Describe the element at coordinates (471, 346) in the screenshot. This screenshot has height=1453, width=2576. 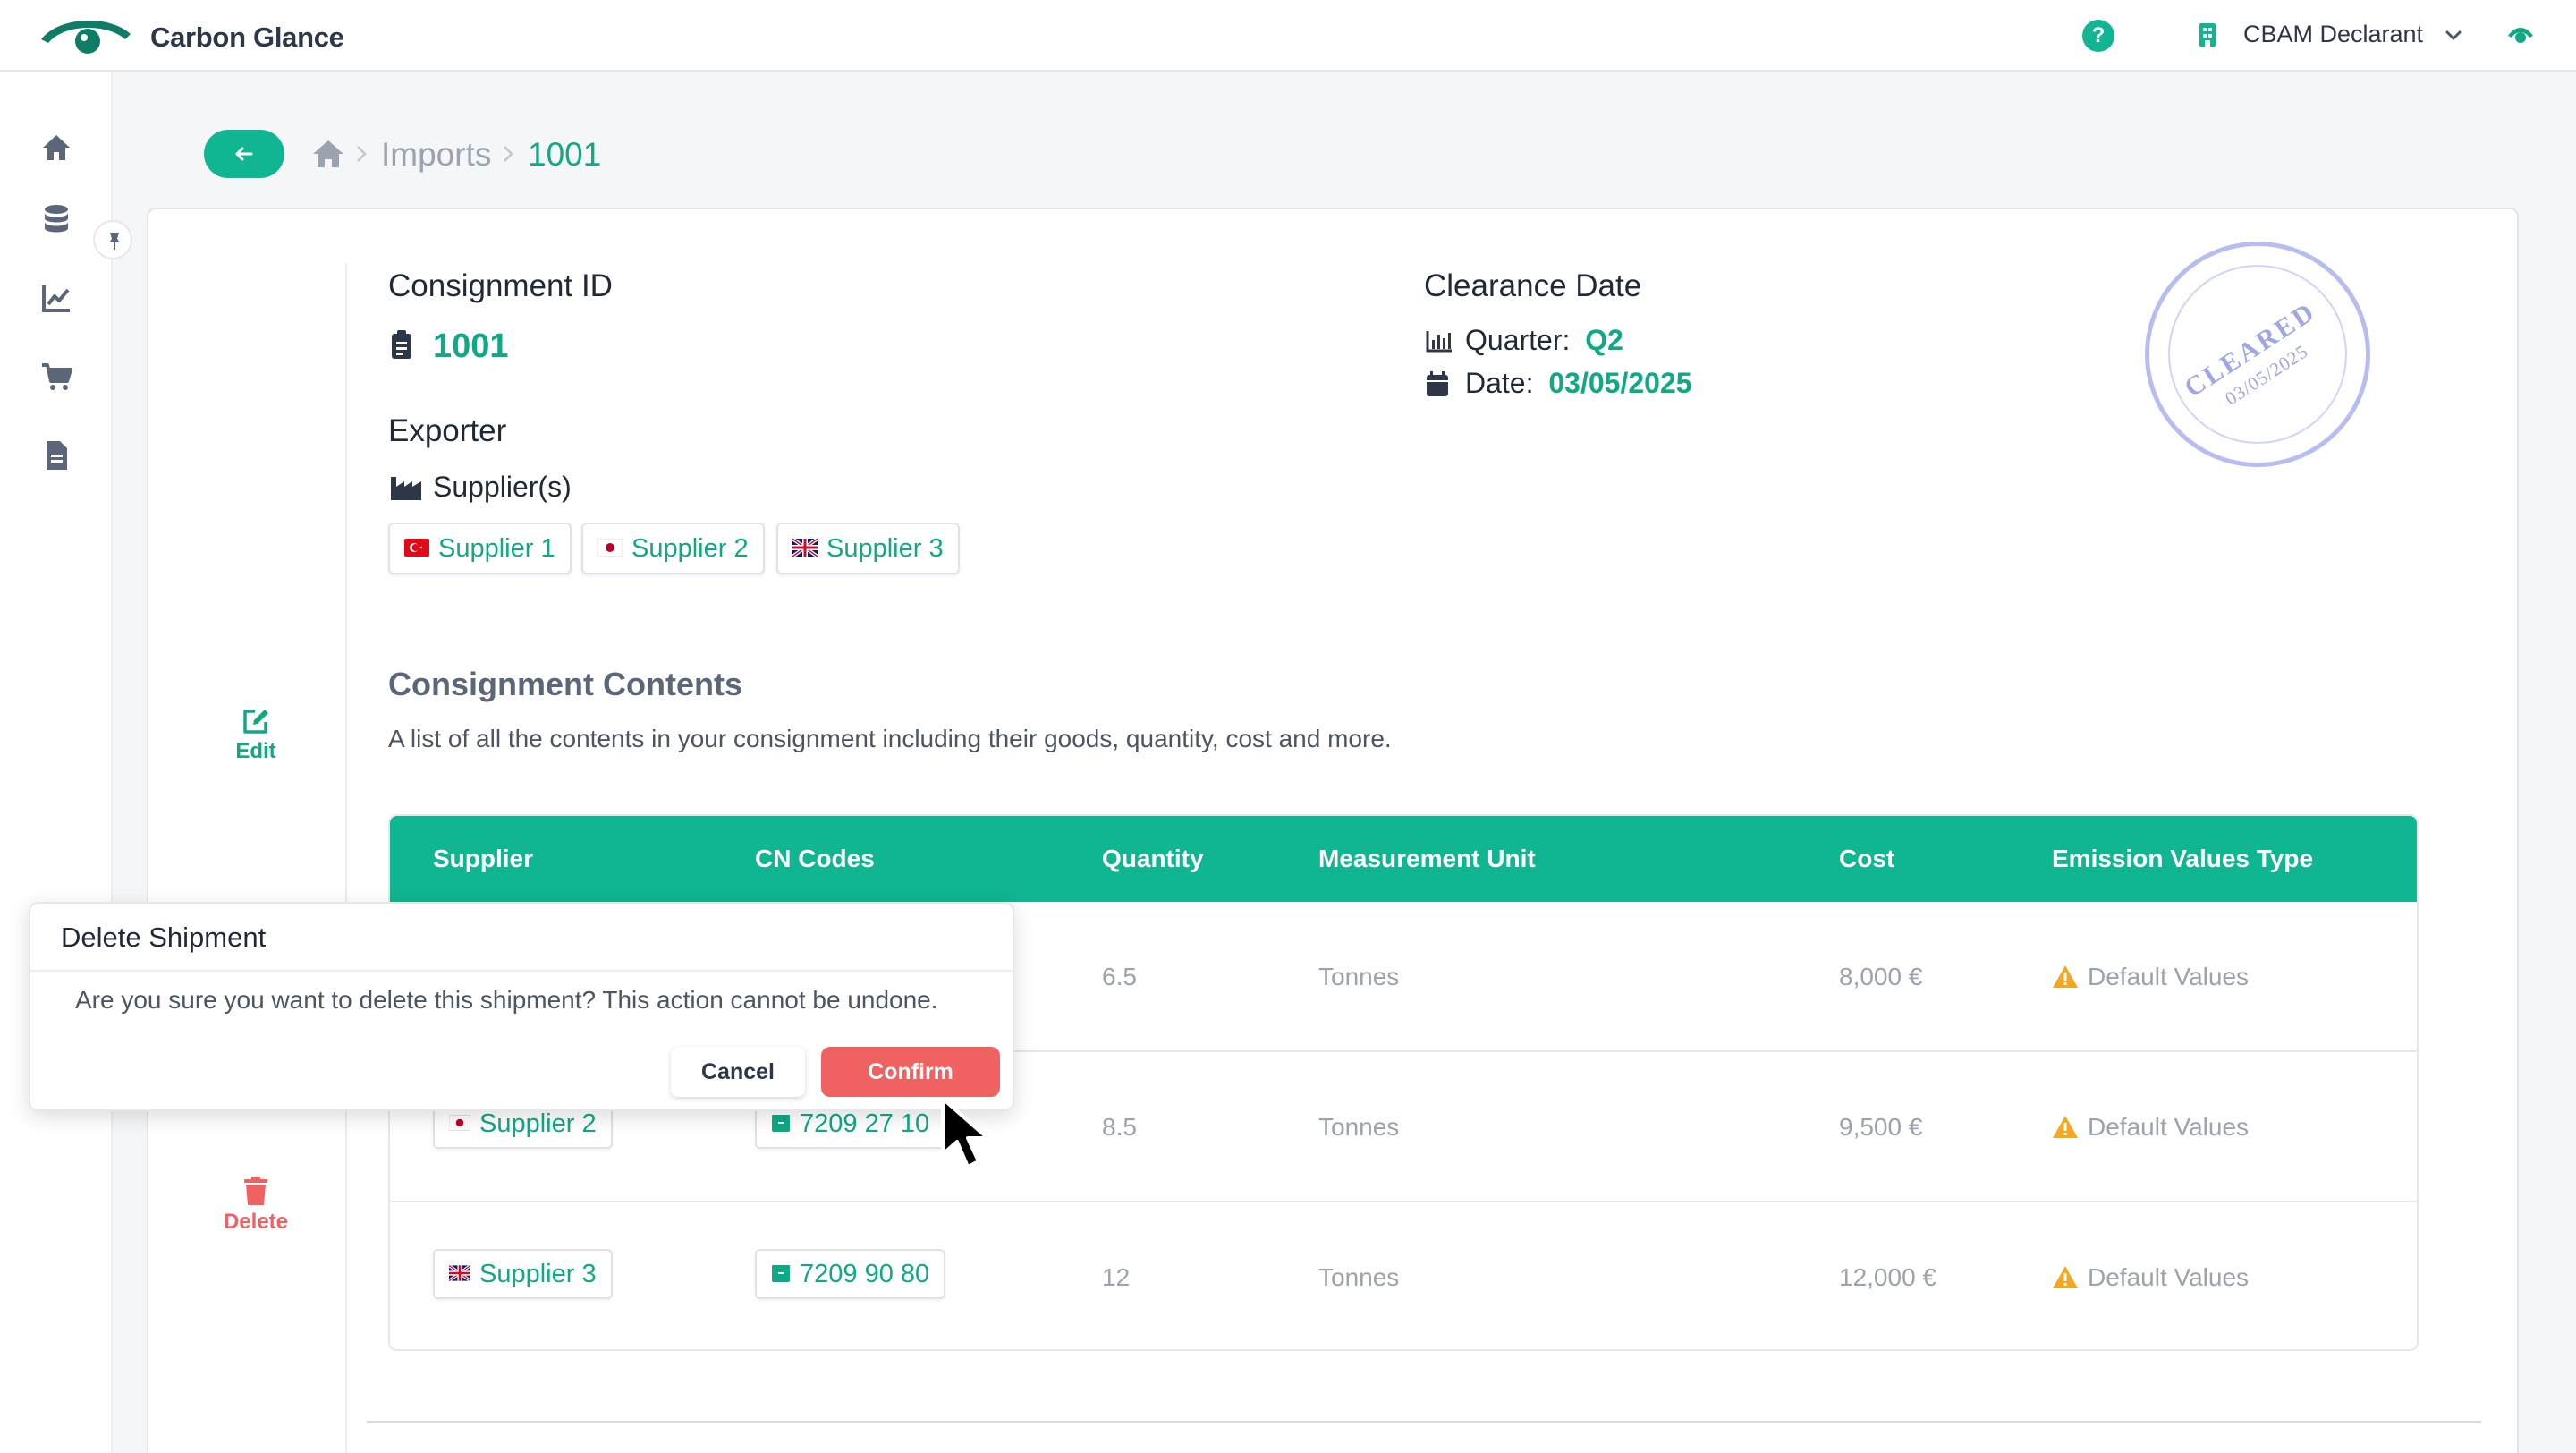
I see `consignment-id-value: 1001` at that location.